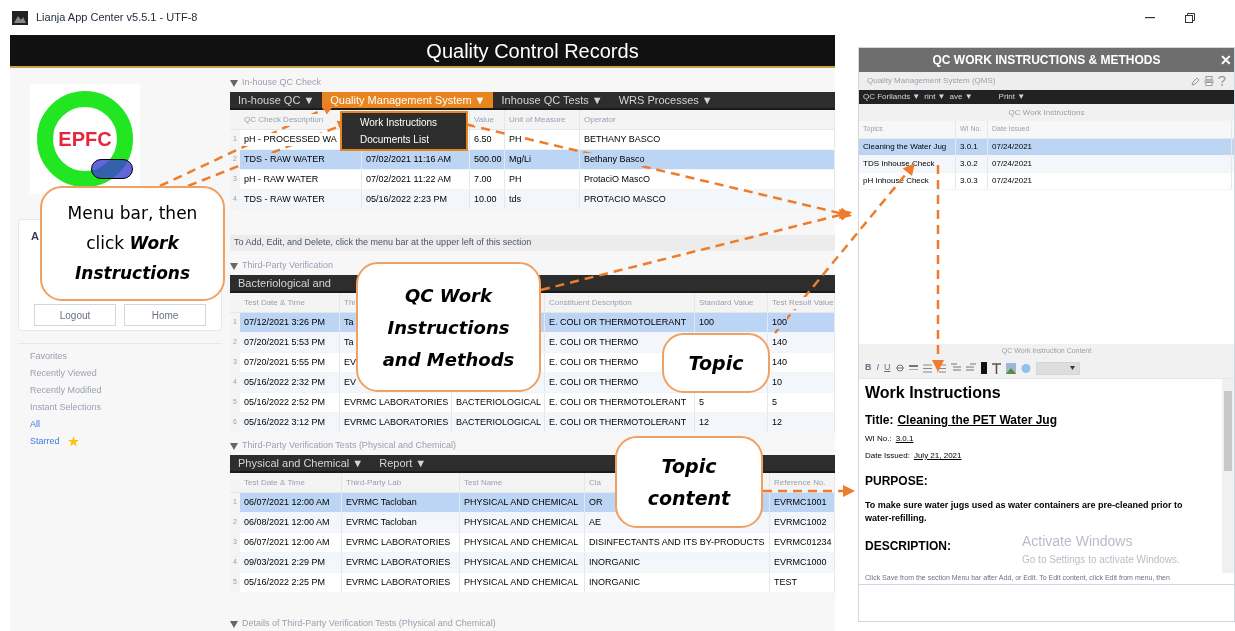  I want to click on table-cell: Bethany Basco, so click(614, 159).